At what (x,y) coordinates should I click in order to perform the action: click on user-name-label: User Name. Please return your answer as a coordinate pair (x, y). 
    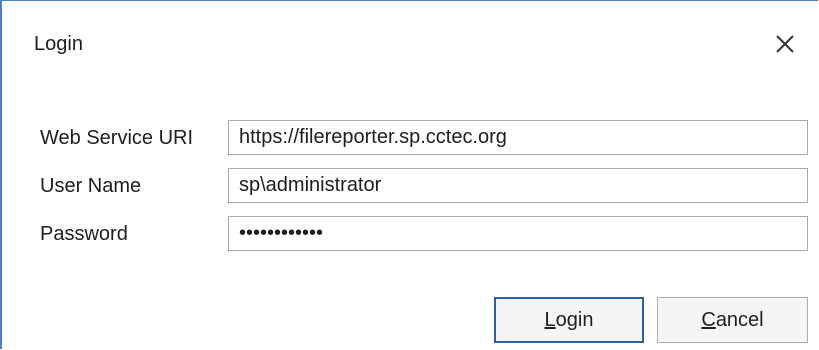
    Looking at the image, I should click on (91, 186).